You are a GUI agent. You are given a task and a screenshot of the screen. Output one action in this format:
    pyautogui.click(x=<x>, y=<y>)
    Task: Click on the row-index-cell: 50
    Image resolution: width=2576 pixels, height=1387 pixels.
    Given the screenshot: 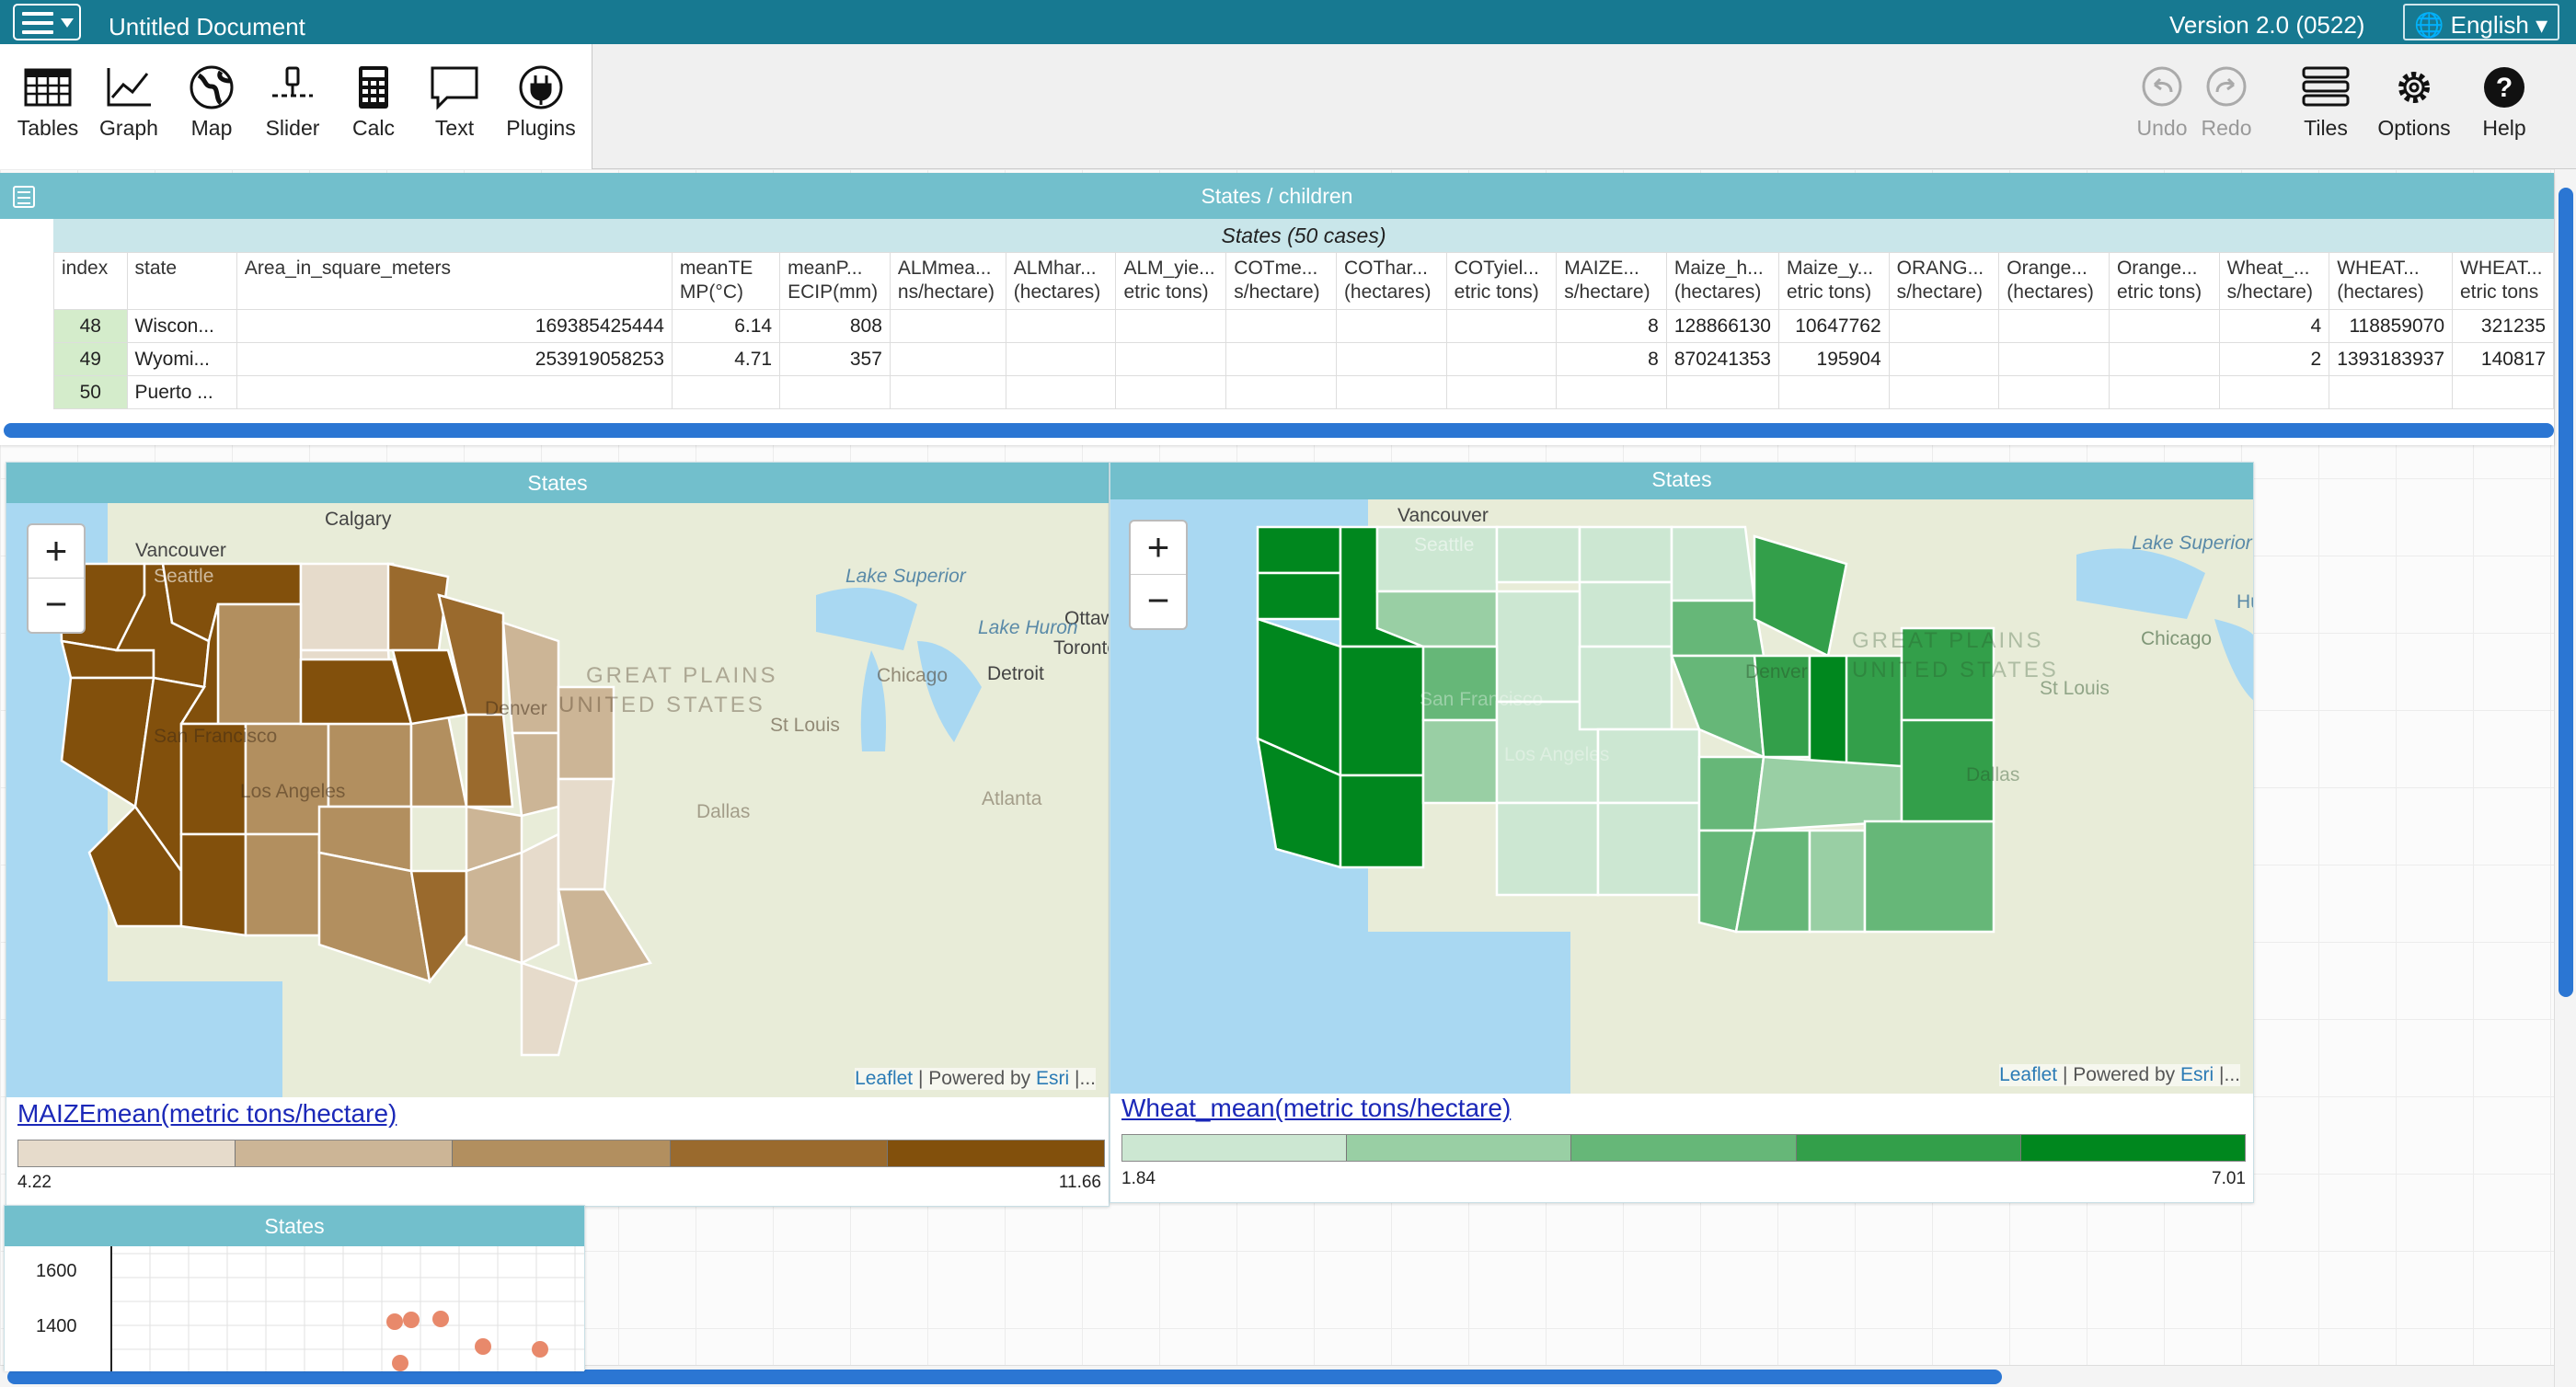 What is the action you would take?
    pyautogui.click(x=90, y=392)
    